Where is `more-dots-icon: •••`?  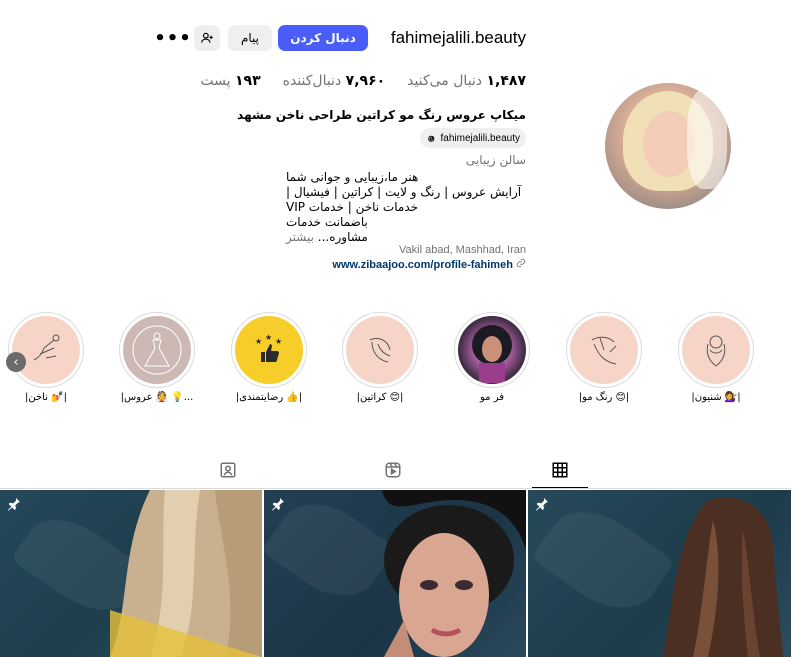 more-dots-icon: ••• is located at coordinates (173, 38).